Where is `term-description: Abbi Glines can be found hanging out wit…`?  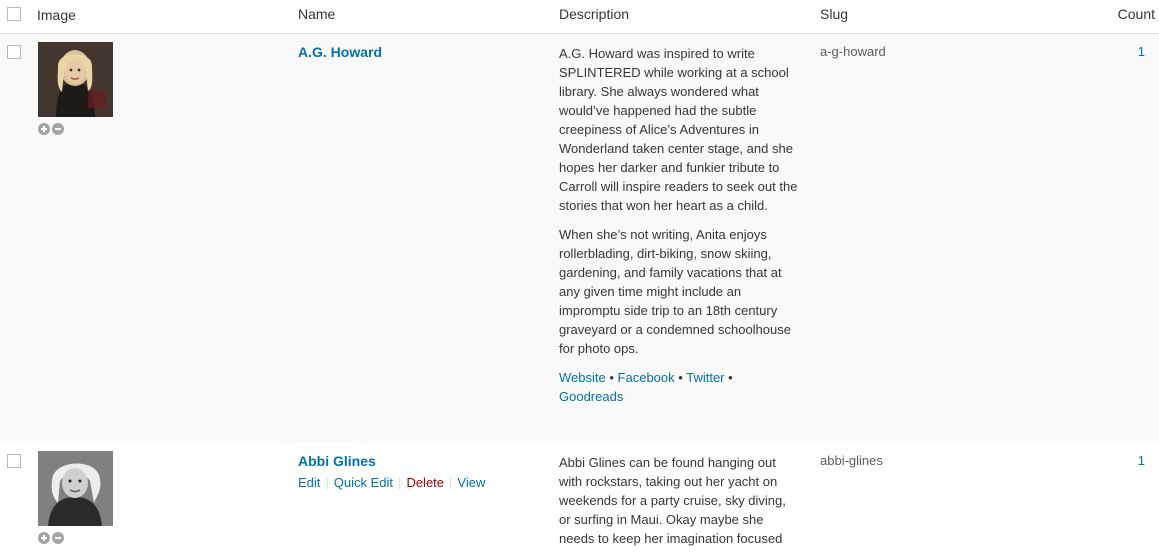
term-description: Abbi Glines can be found hanging out wit… is located at coordinates (679, 505).